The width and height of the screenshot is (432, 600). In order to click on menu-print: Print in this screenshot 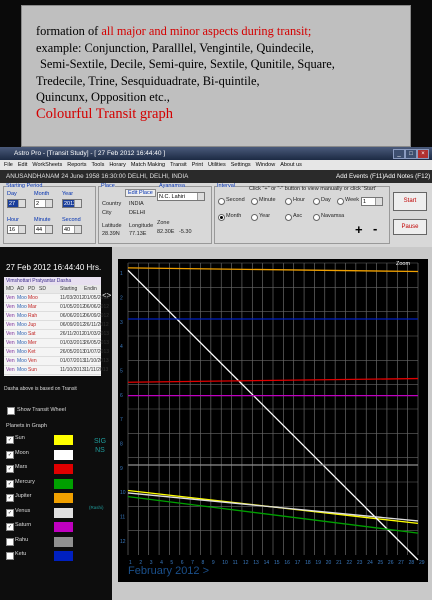, I will do `click(197, 165)`.